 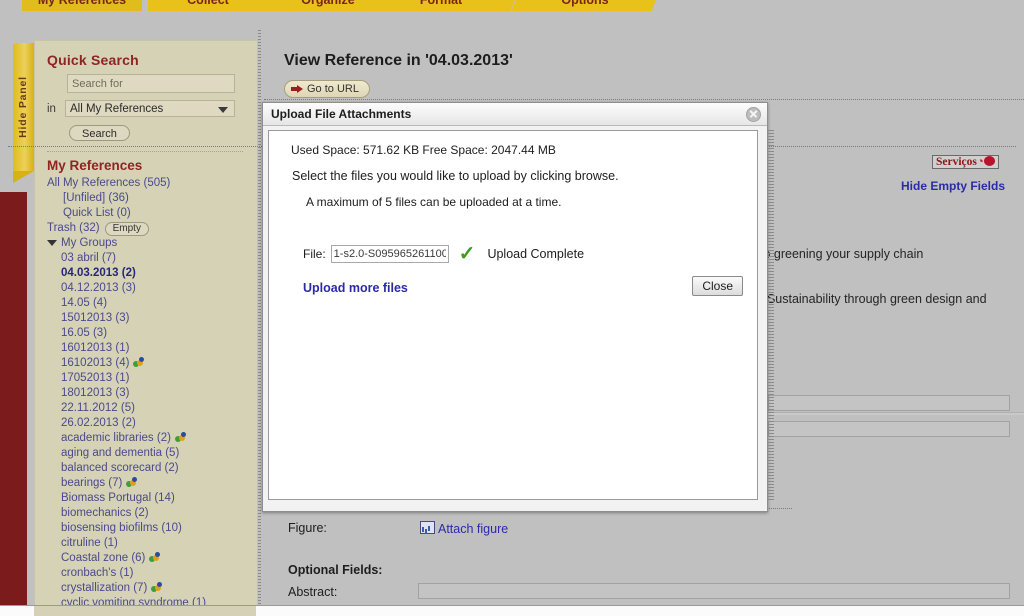 What do you see at coordinates (51, 108) in the screenshot?
I see `quick-search-in-label: in` at bounding box center [51, 108].